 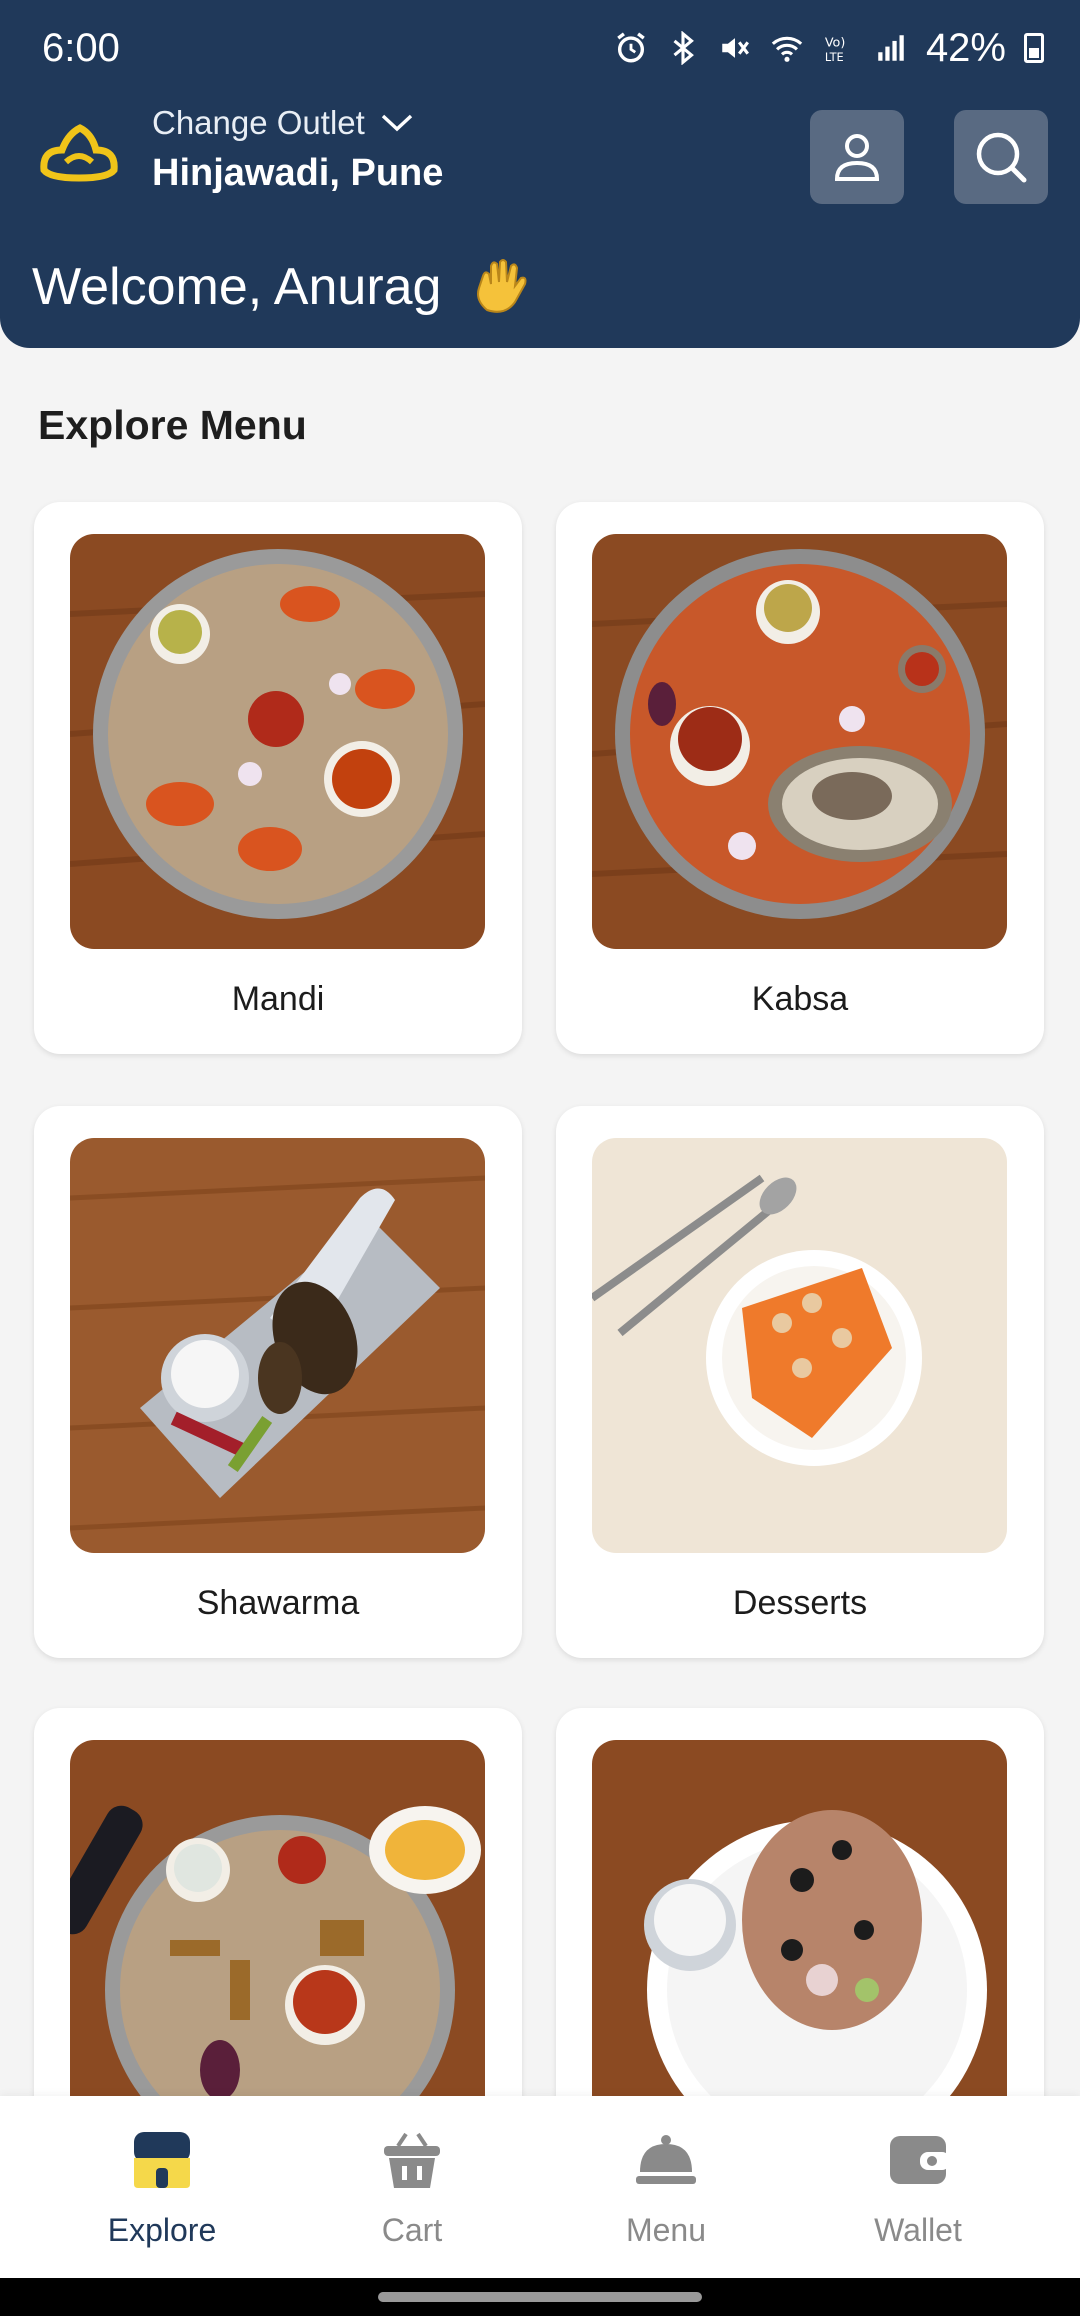 What do you see at coordinates (835, 43) in the screenshot?
I see `svg-text: Vo)` at bounding box center [835, 43].